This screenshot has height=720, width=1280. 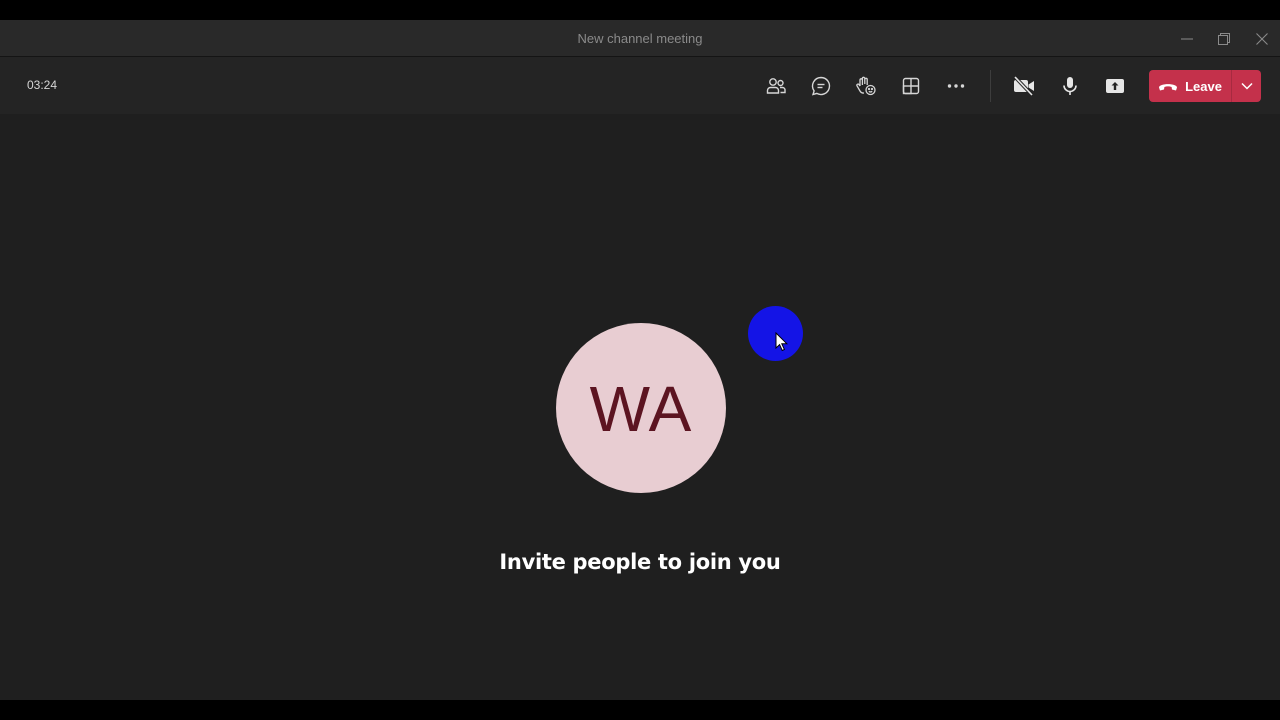 I want to click on avatar: WA, so click(x=641, y=408).